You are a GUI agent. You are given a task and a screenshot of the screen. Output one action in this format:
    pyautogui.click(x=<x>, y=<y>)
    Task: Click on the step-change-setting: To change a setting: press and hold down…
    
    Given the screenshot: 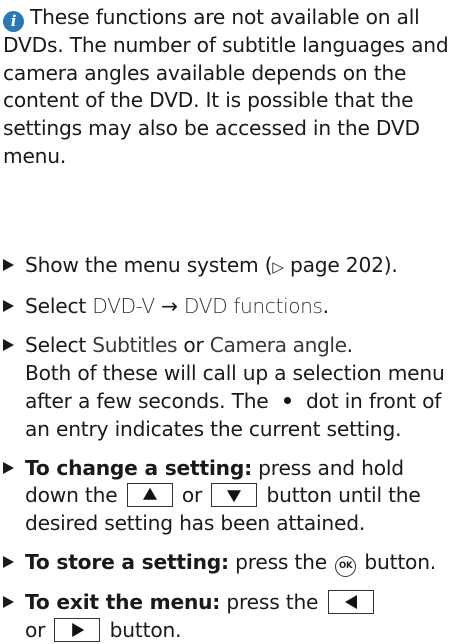 What is the action you would take?
    pyautogui.click(x=231, y=496)
    